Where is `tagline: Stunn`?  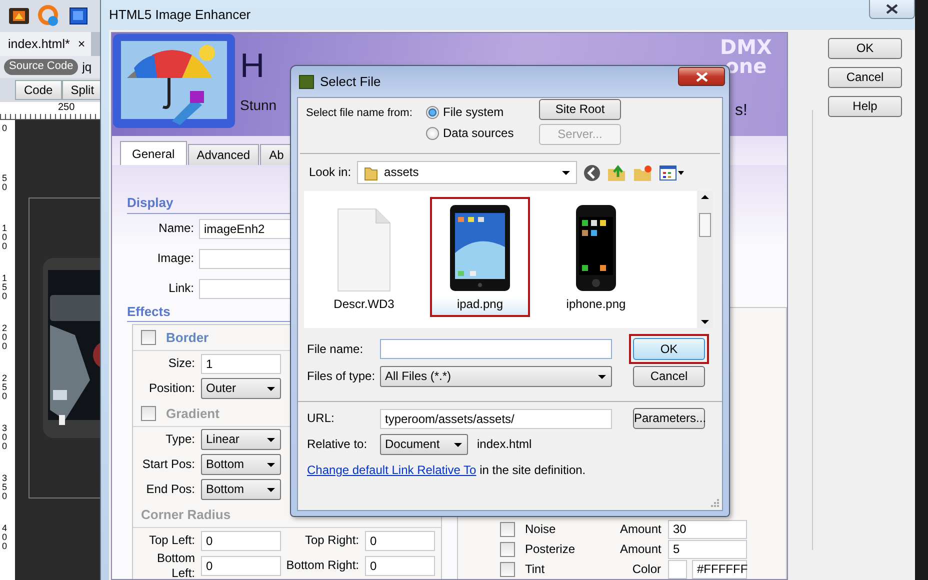
tagline: Stunn is located at coordinates (258, 105).